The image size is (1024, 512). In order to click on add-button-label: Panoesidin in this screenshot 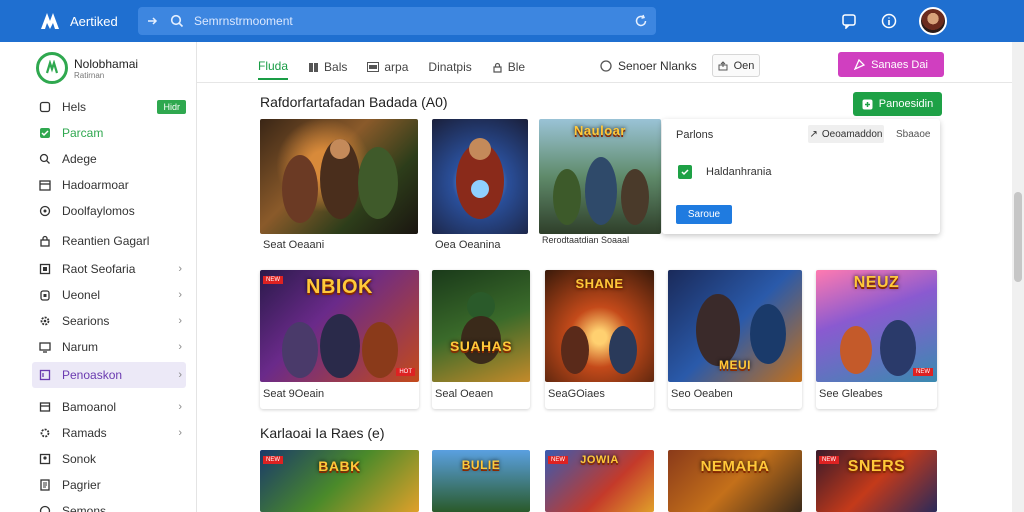, I will do `click(906, 104)`.